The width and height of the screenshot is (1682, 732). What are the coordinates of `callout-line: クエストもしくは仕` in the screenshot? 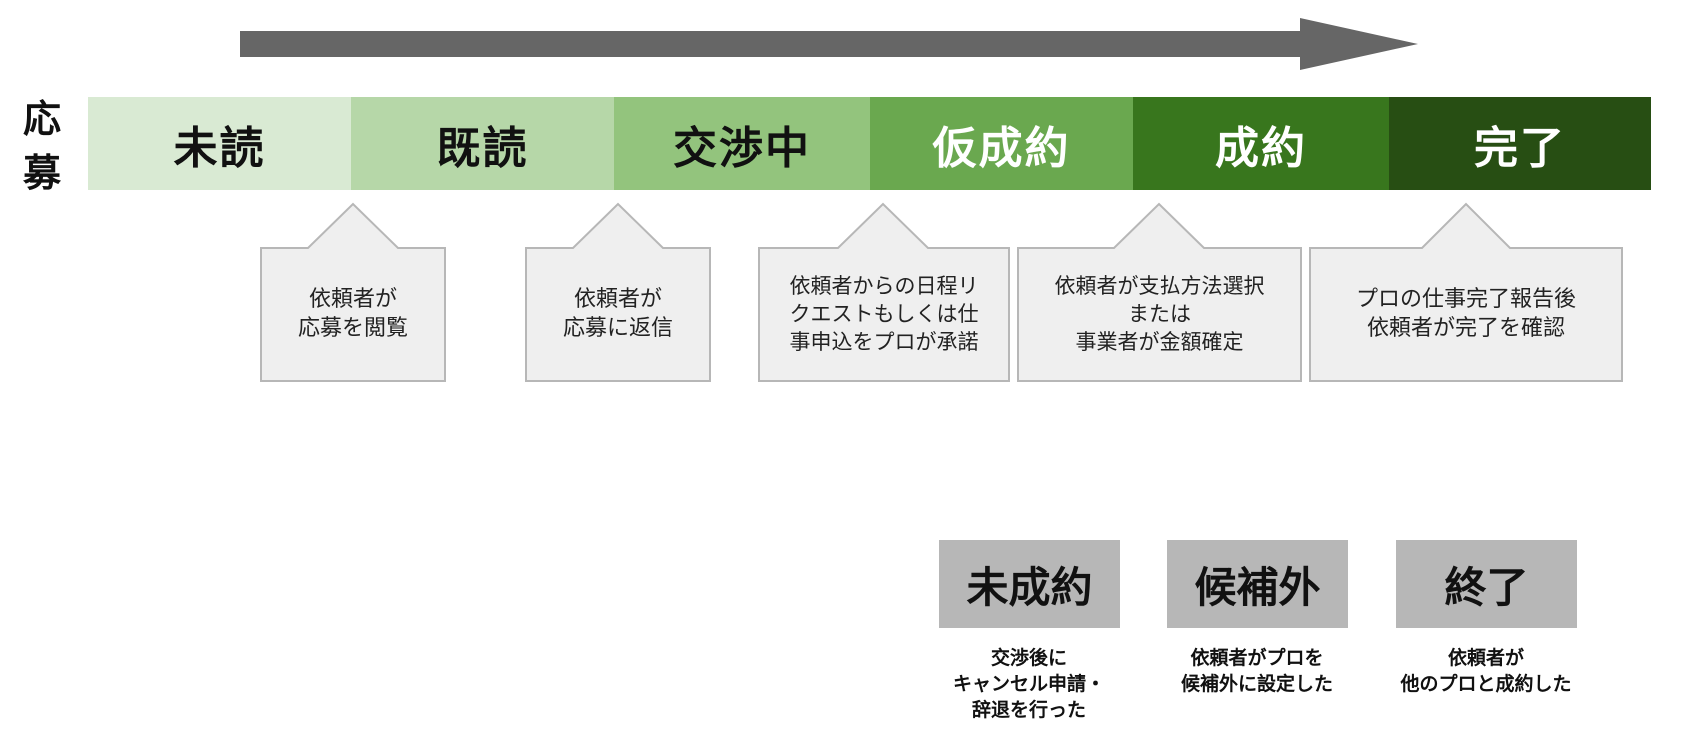 It's located at (884, 314).